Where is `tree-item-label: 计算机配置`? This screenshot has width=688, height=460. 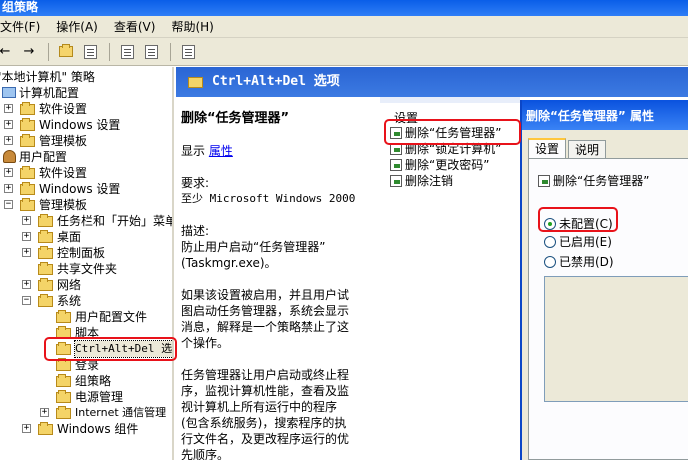 tree-item-label: 计算机配置 is located at coordinates (49, 93).